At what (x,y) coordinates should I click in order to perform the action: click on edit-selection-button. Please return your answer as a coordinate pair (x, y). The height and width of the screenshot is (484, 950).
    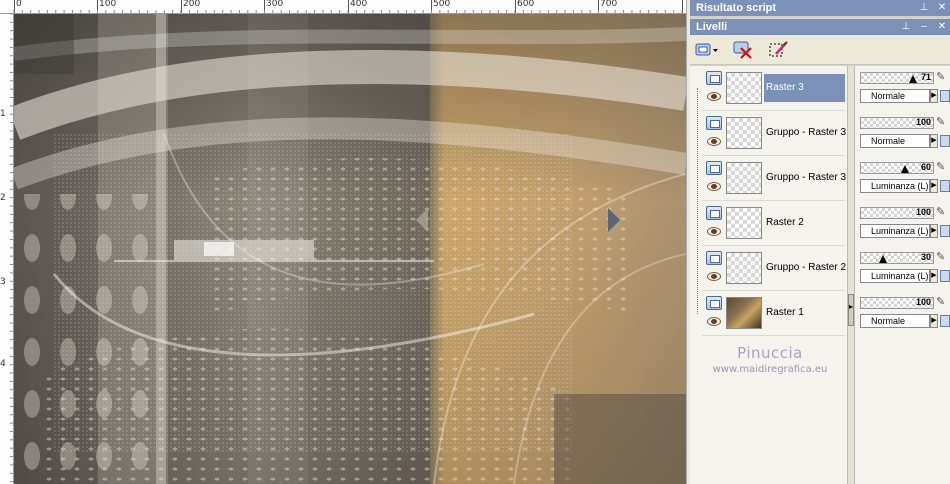
    Looking at the image, I should click on (779, 50).